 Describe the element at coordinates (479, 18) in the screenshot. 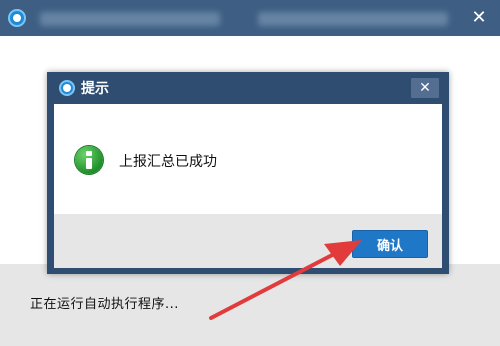

I see `outer-close-icon: ✕` at that location.